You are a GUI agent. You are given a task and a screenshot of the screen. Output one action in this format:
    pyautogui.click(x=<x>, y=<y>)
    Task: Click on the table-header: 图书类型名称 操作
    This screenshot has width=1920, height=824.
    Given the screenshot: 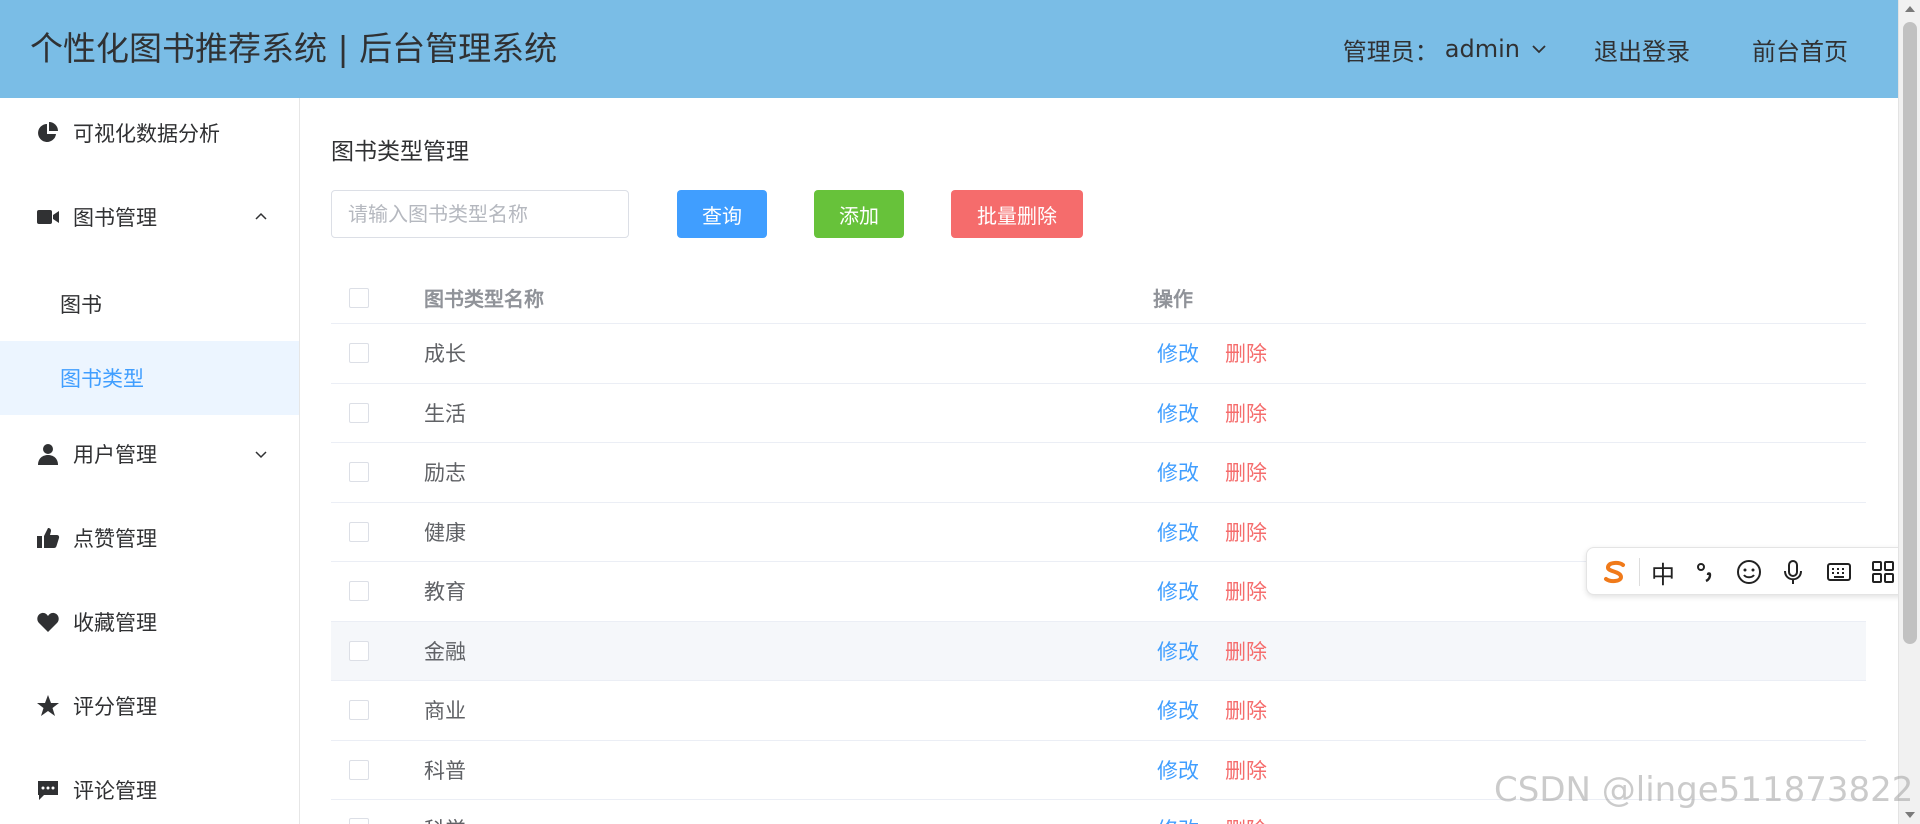 What is the action you would take?
    pyautogui.click(x=1098, y=298)
    